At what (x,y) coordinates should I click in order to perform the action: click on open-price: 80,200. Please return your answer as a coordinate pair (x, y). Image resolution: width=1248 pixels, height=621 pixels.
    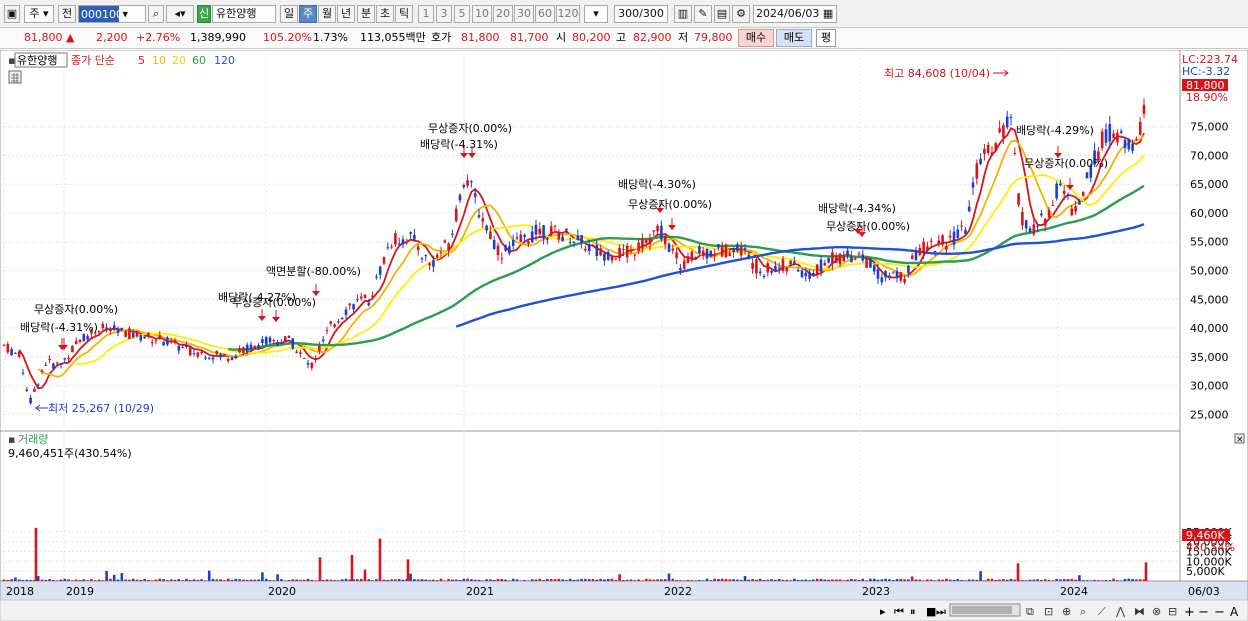
    Looking at the image, I should click on (591, 37).